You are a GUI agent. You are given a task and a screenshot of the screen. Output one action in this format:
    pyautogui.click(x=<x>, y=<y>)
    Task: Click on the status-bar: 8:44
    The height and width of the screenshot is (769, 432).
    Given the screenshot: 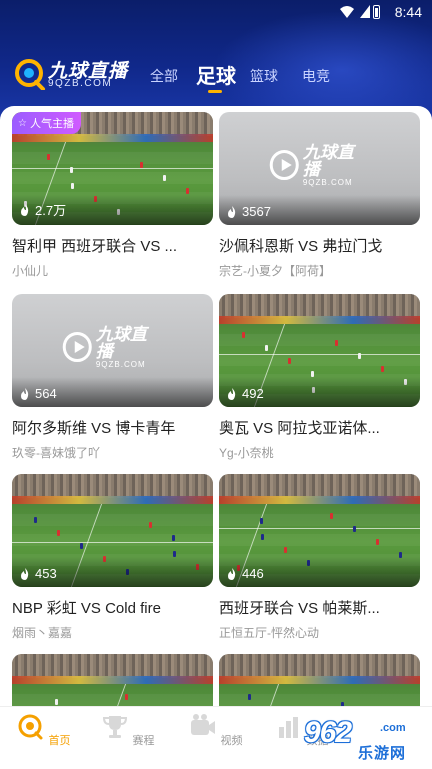 What is the action you would take?
    pyautogui.click(x=216, y=12)
    